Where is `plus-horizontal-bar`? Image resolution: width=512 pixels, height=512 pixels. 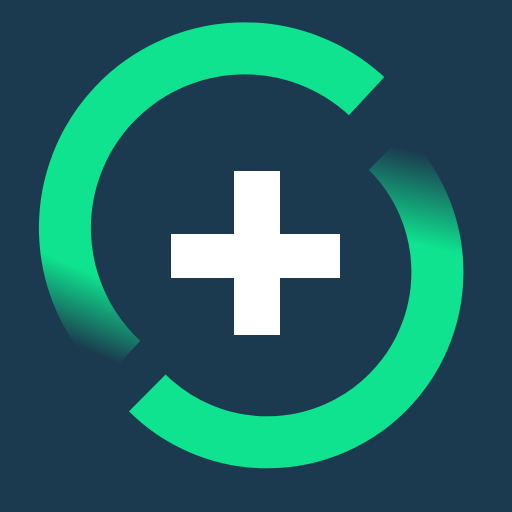
plus-horizontal-bar is located at coordinates (255, 256).